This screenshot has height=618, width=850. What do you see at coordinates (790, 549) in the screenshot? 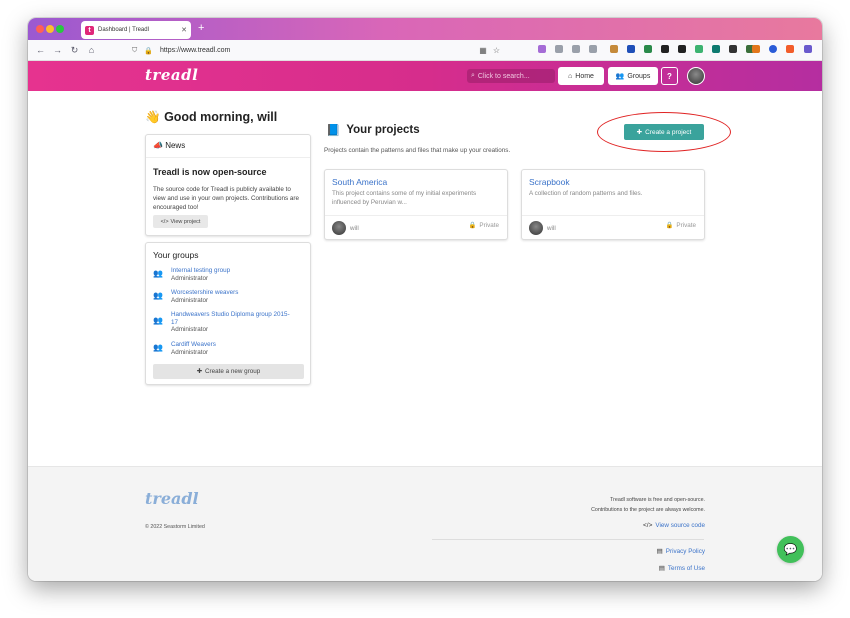
I see `chat-bubble-button: 💬` at bounding box center [790, 549].